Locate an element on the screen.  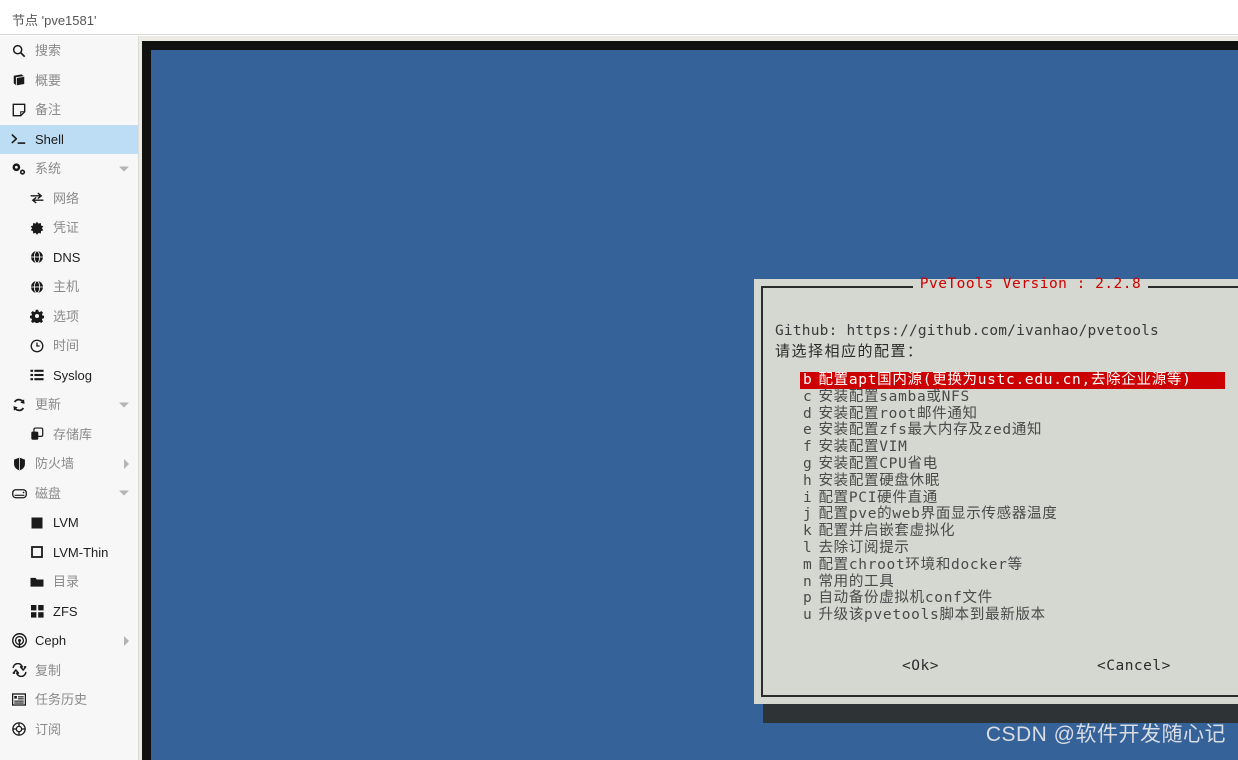
sidebar-item-LVM: LVM is located at coordinates (69, 523).